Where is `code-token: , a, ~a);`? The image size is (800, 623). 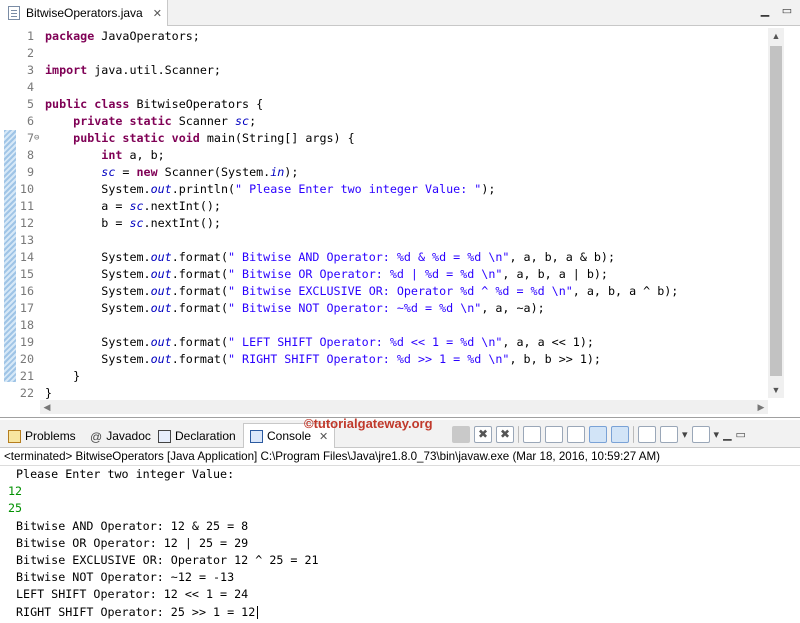 code-token: , a, ~a); is located at coordinates (513, 308).